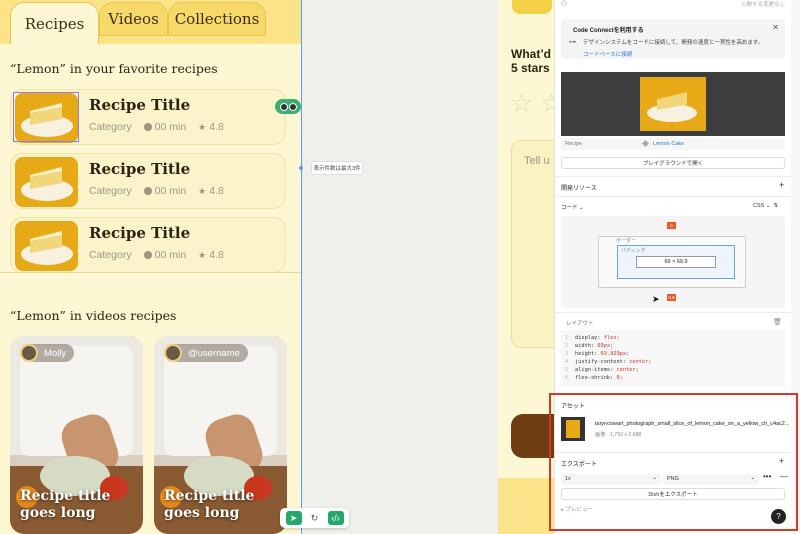  Describe the element at coordinates (528, 506) in the screenshot. I see `bottom-bar` at that location.